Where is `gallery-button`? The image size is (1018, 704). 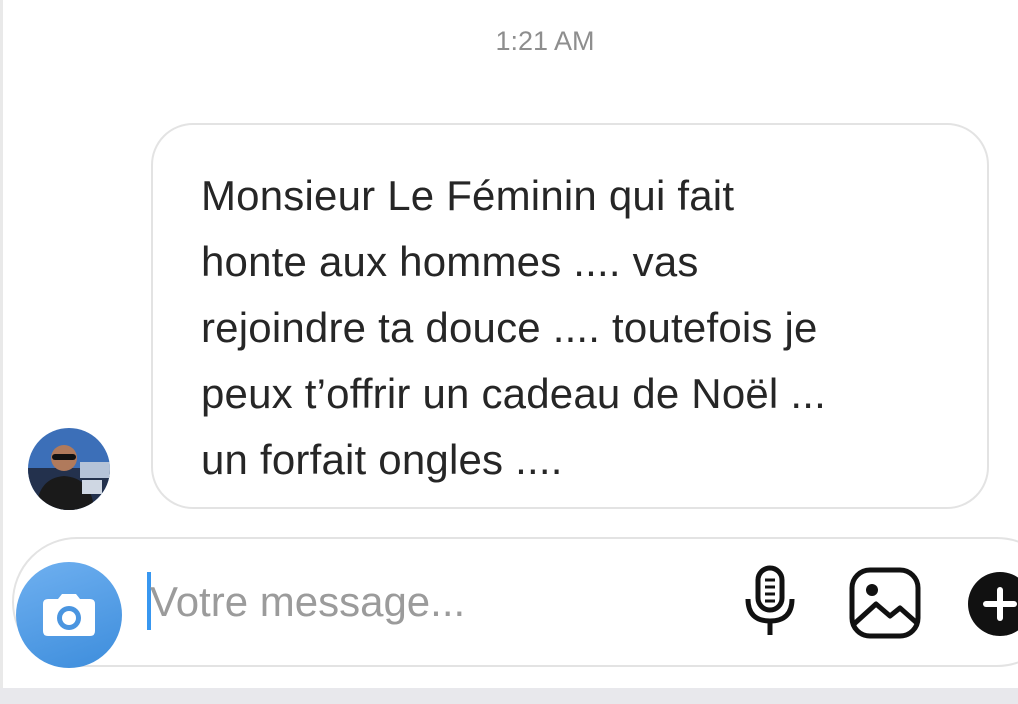 gallery-button is located at coordinates (885, 603).